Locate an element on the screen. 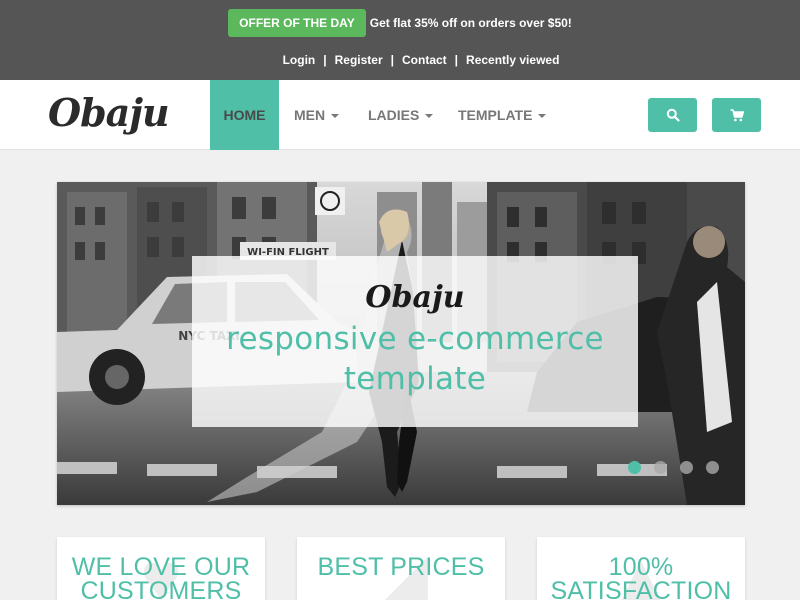  login-link: Login is located at coordinates (299, 60).